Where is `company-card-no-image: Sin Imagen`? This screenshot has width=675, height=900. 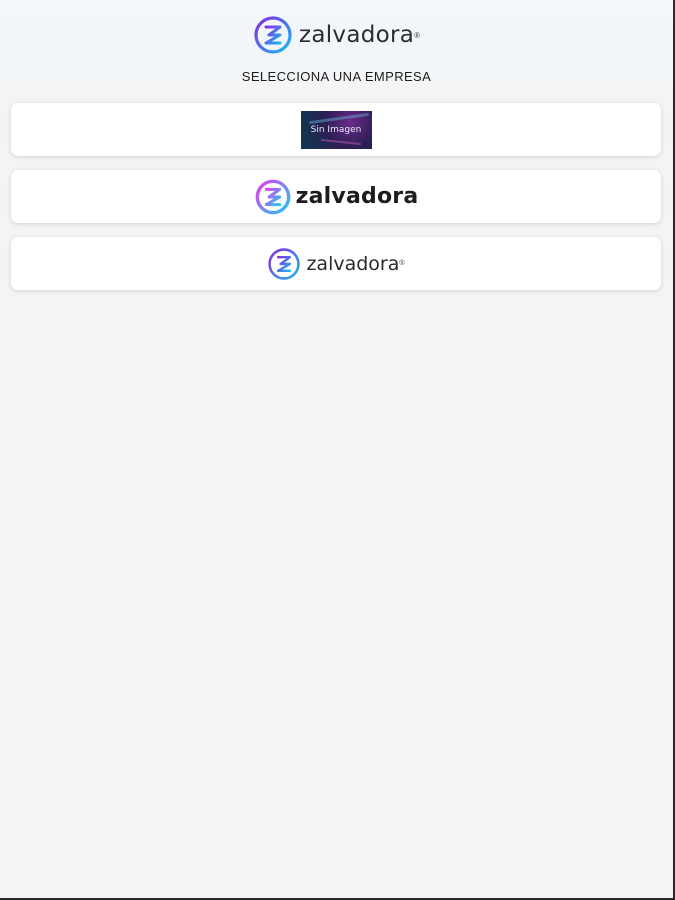 company-card-no-image: Sin Imagen is located at coordinates (336, 129).